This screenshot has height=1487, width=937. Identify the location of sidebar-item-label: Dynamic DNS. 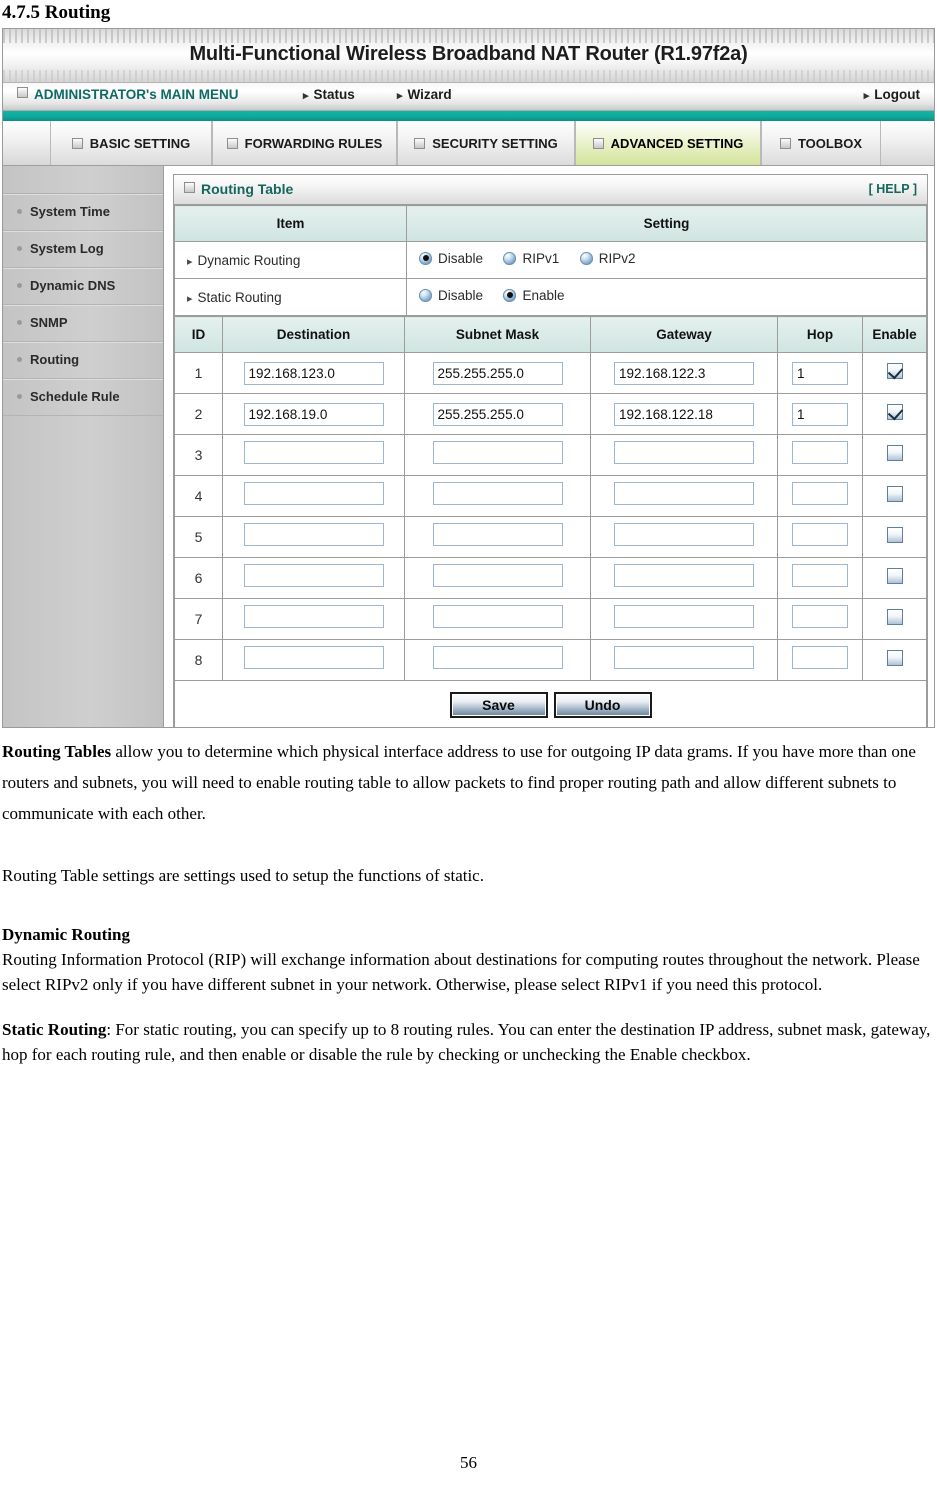
(73, 285).